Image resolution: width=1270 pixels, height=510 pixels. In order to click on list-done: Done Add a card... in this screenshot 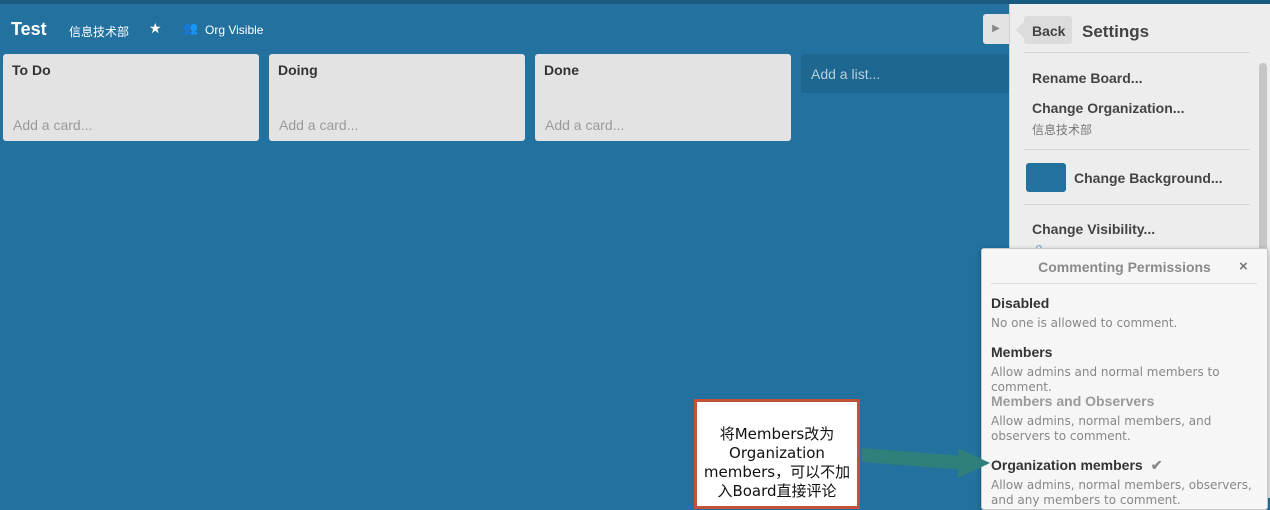, I will do `click(663, 97)`.